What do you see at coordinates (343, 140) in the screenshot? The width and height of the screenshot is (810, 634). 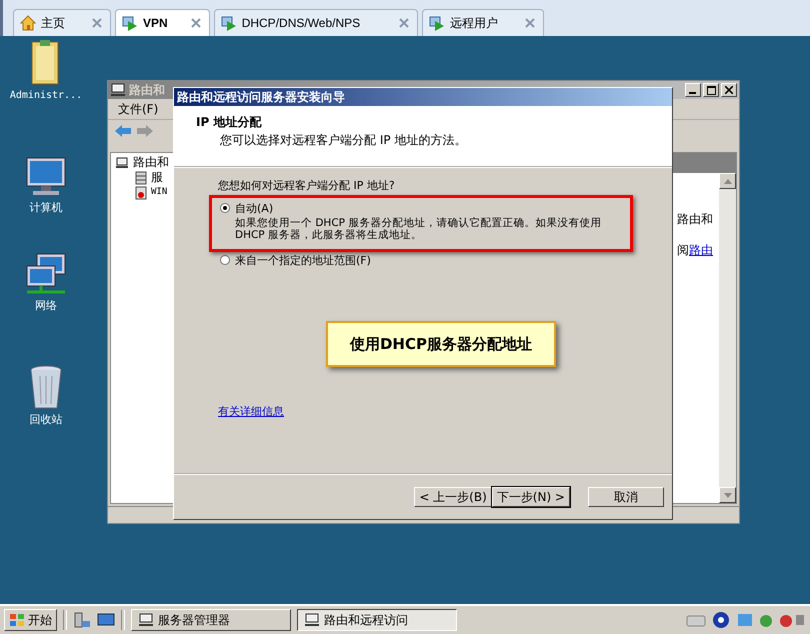 I see `page-subtitle: 您可以选择对远程客户端分配 IP 地址的方法。` at bounding box center [343, 140].